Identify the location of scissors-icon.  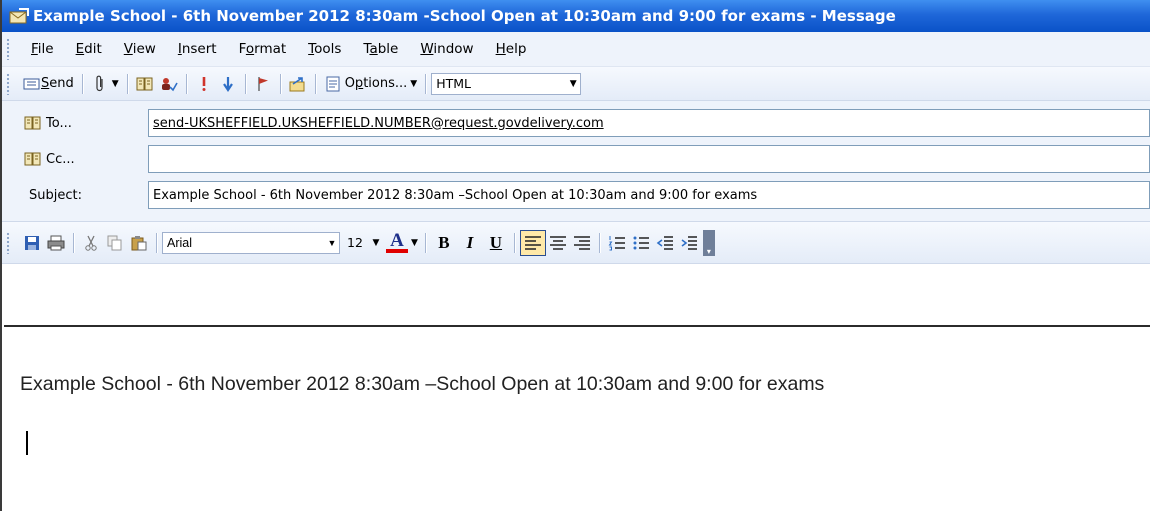
(91, 243).